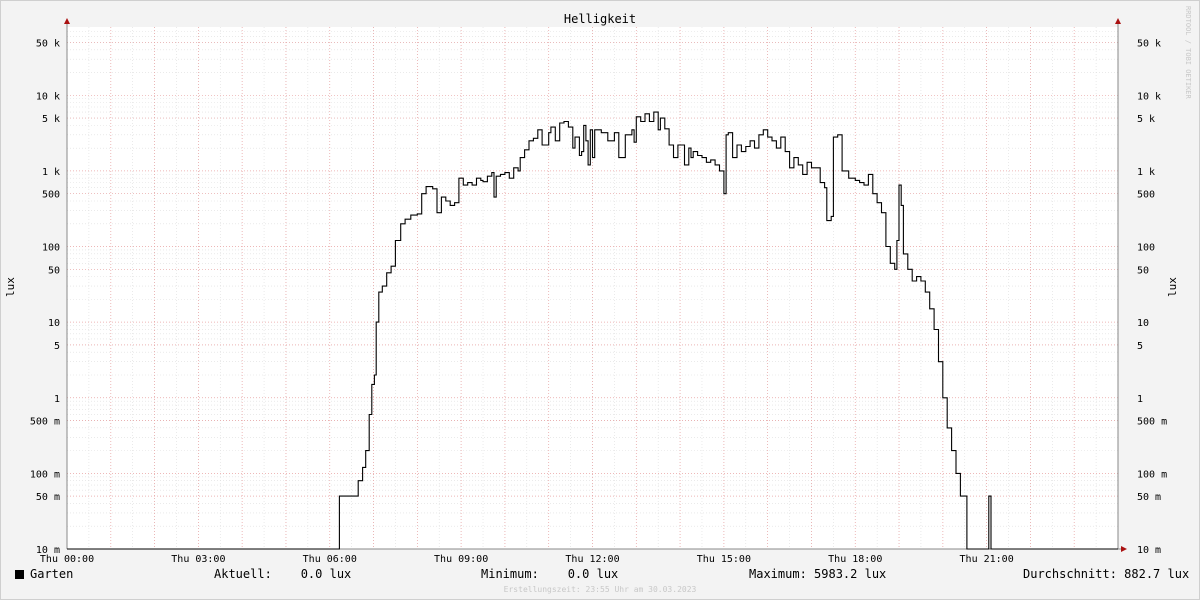  Describe the element at coordinates (1140, 399) in the screenshot. I see `y-tick-label-right: 1` at that location.